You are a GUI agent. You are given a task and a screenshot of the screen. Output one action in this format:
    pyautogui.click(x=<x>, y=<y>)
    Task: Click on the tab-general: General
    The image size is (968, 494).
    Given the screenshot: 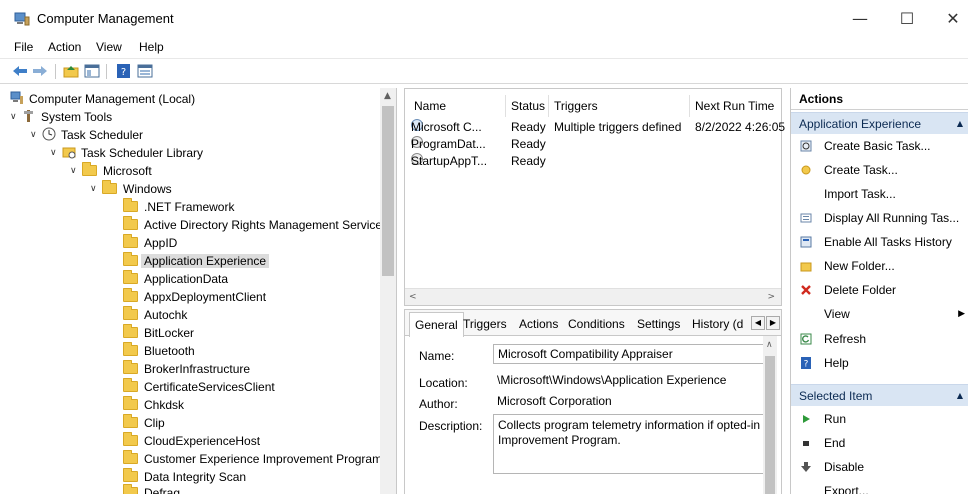 What is the action you would take?
    pyautogui.click(x=436, y=324)
    